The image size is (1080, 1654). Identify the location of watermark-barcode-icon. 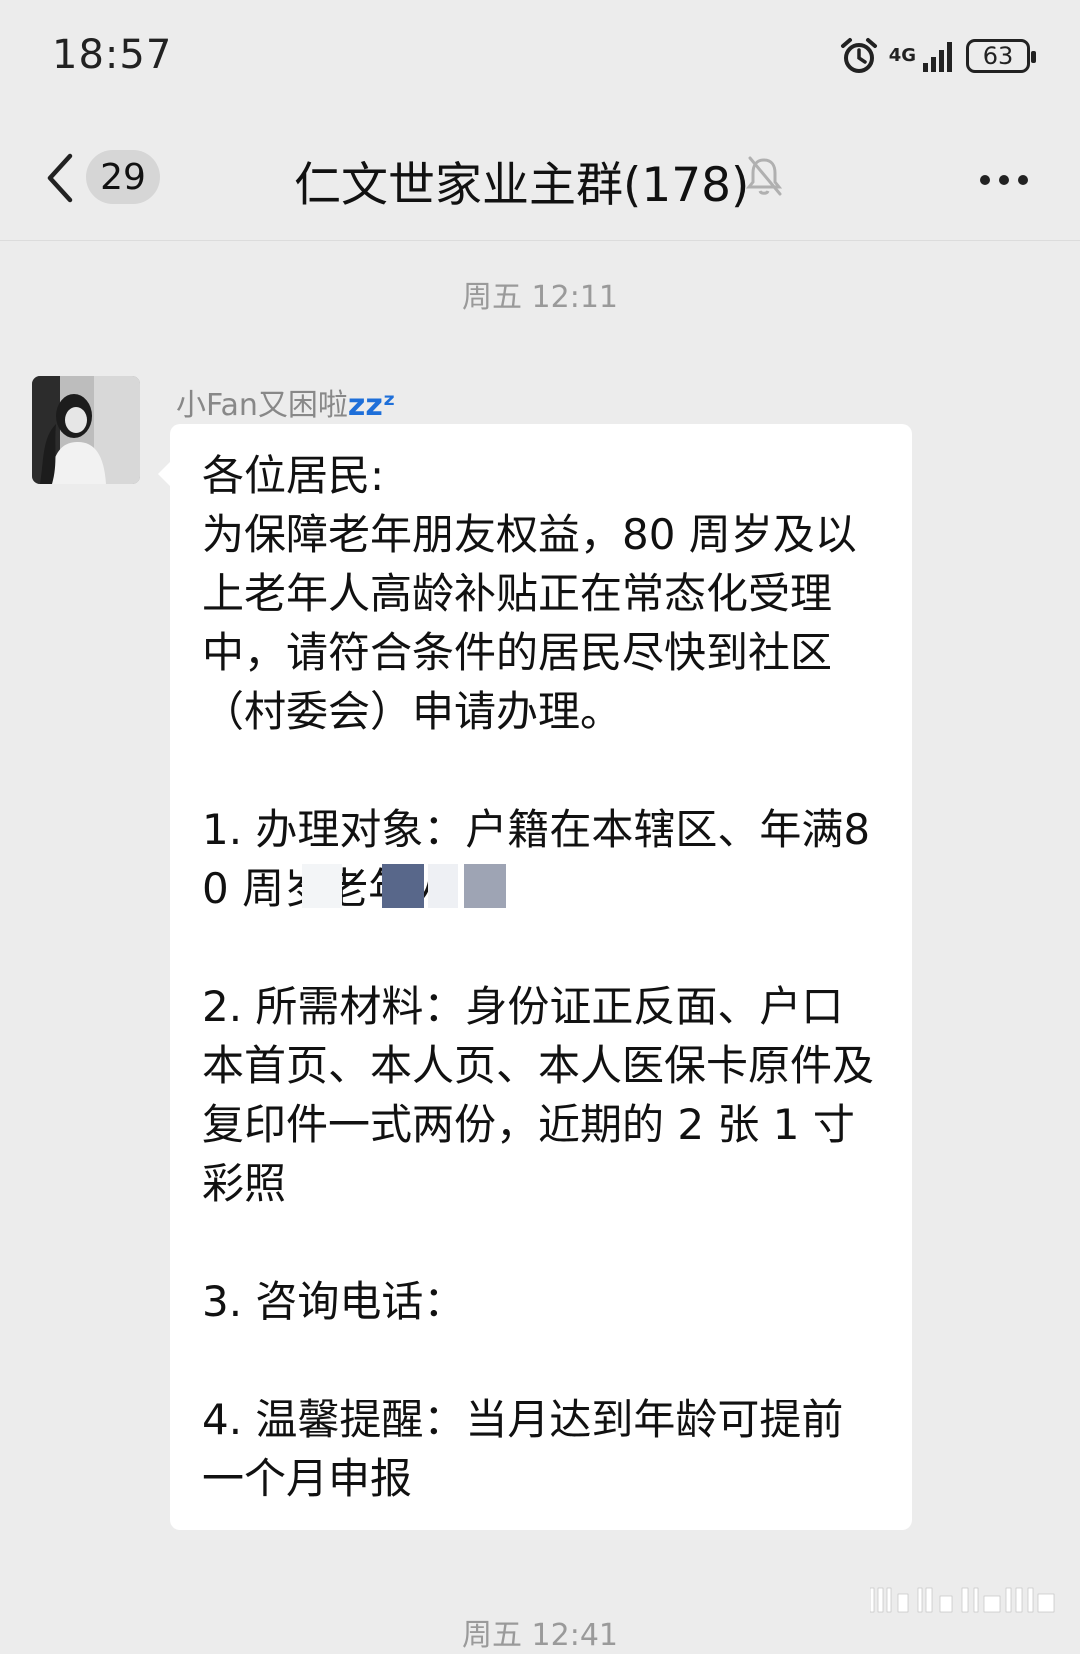
(962, 1600).